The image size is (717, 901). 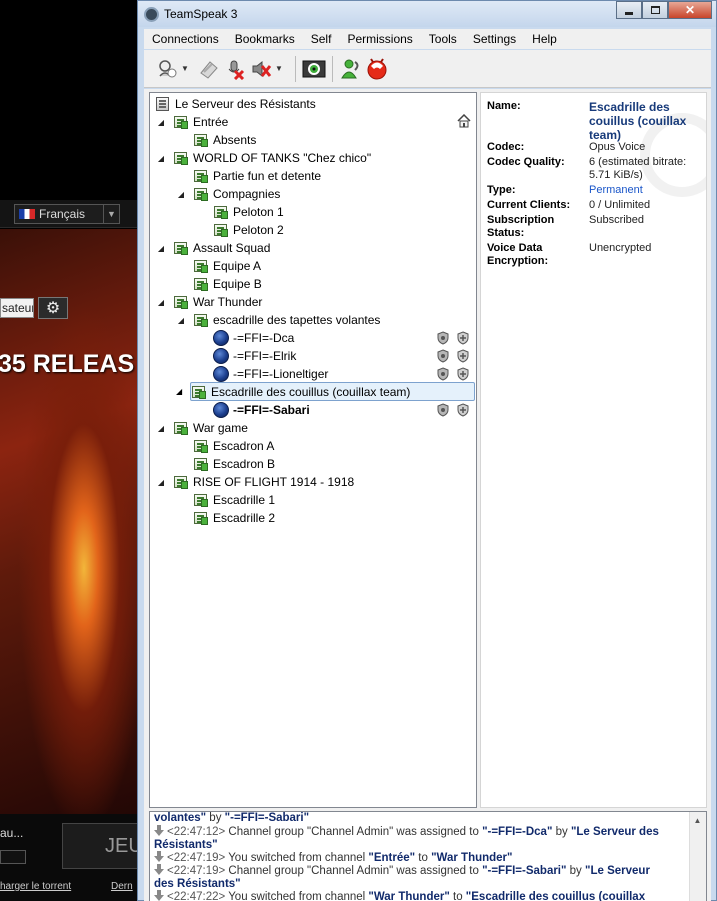 What do you see at coordinates (279, 68) in the screenshot?
I see `speakers-dropdown-icon: ▼` at bounding box center [279, 68].